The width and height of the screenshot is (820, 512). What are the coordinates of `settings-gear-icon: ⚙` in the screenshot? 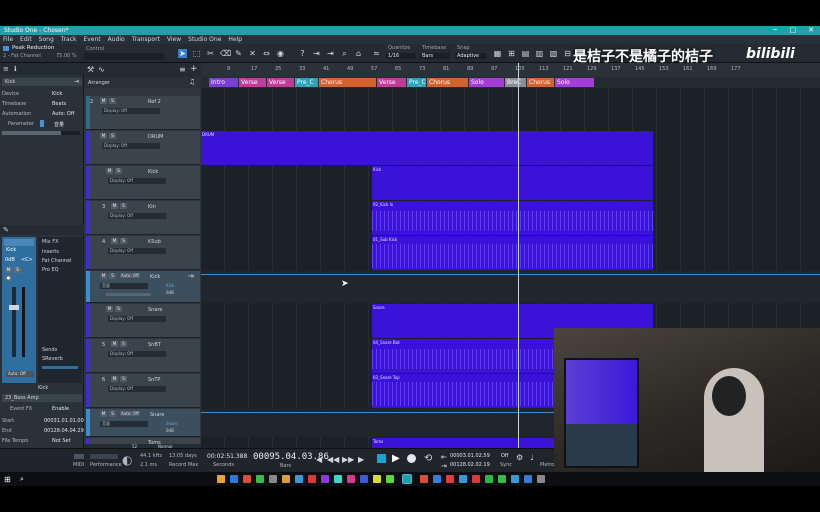 It's located at (519, 457).